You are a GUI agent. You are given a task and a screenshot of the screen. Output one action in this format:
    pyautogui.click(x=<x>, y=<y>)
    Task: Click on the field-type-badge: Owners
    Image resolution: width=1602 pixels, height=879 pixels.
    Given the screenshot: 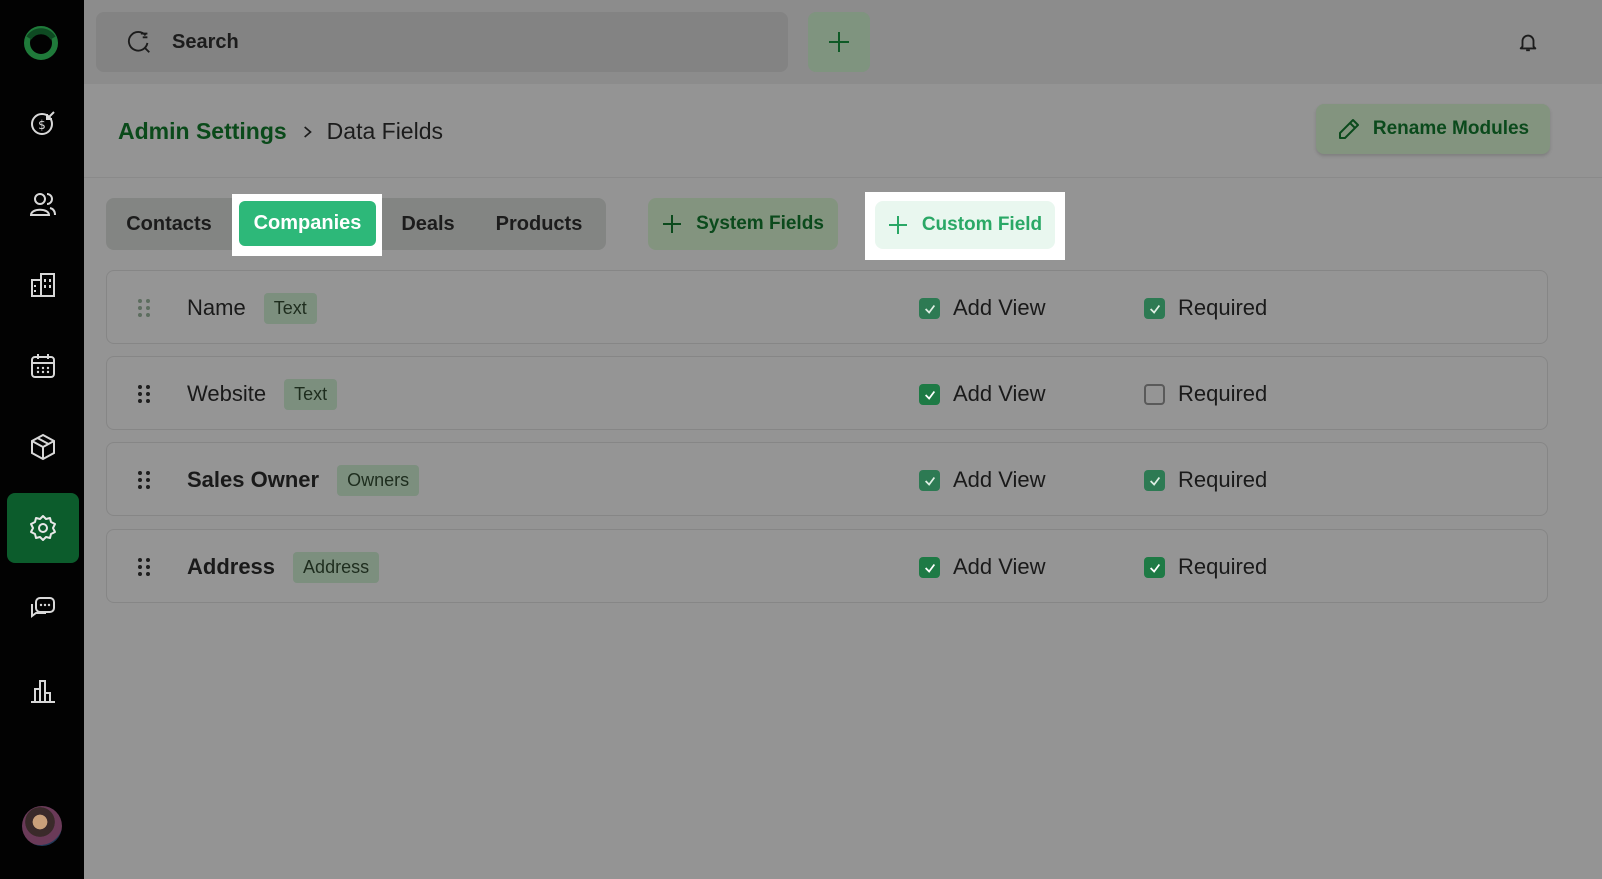 What is the action you would take?
    pyautogui.click(x=378, y=480)
    